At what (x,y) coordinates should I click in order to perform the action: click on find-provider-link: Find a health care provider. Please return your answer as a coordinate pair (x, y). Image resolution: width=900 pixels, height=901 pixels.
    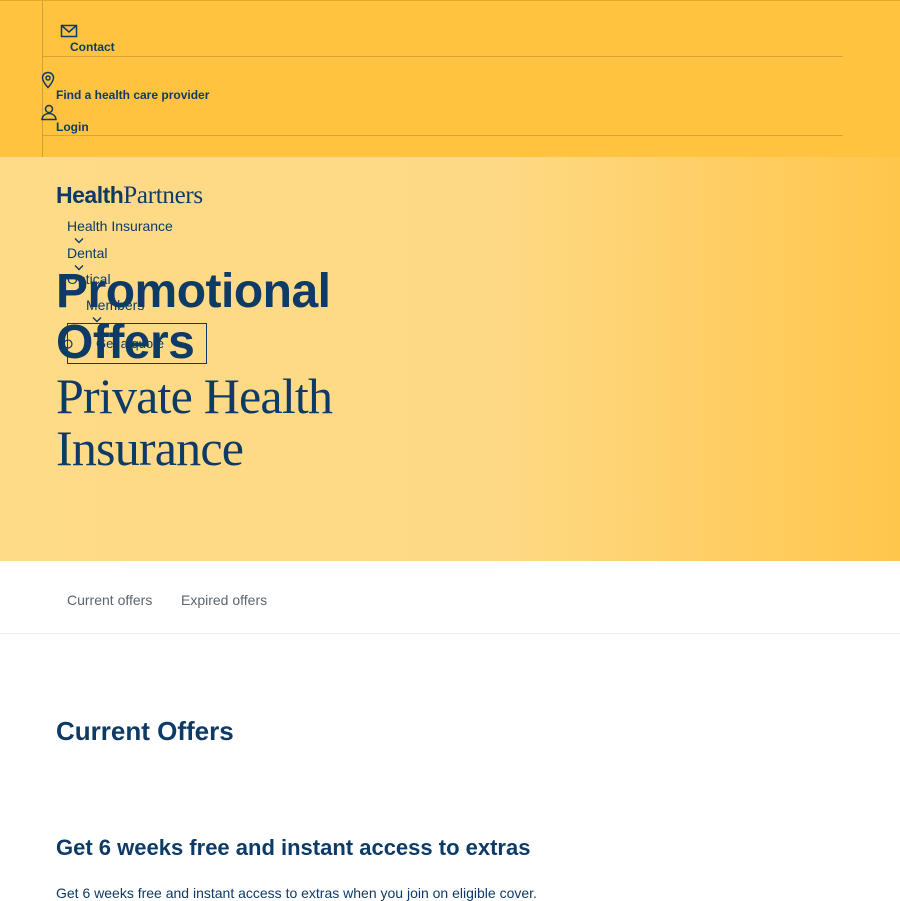
    Looking at the image, I should click on (132, 95).